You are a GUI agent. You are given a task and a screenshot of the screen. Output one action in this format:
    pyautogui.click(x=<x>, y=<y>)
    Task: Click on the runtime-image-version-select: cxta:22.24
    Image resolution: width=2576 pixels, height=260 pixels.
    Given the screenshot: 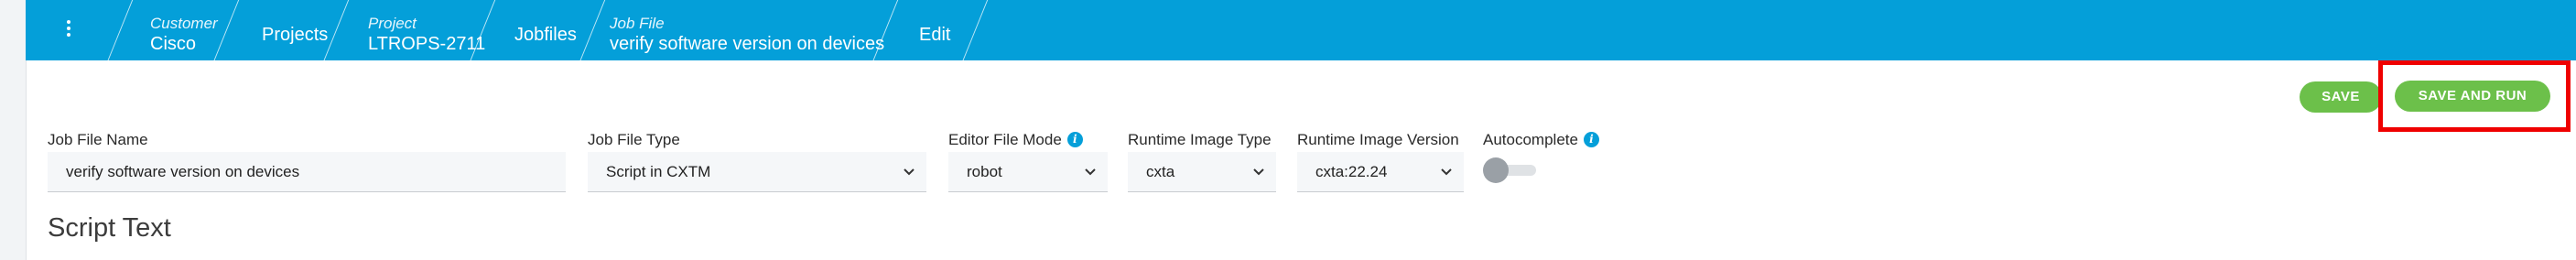 What is the action you would take?
    pyautogui.click(x=1381, y=172)
    